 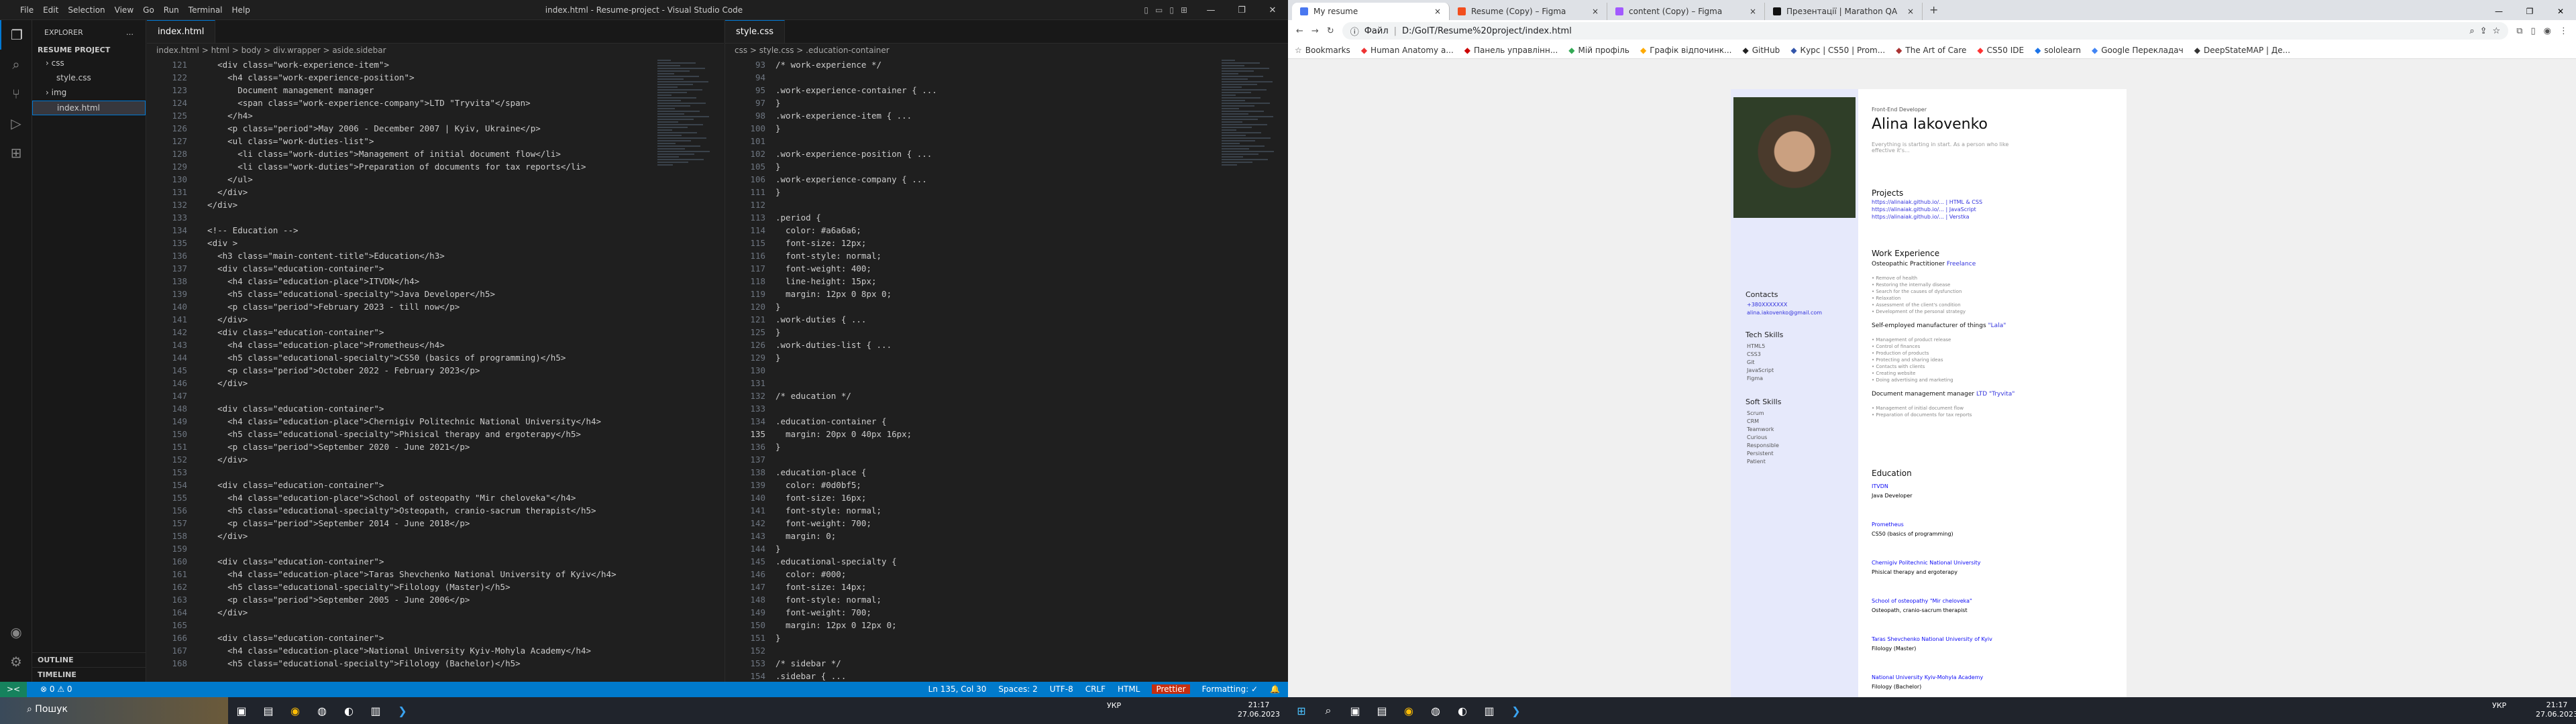 What do you see at coordinates (1767, 305) in the screenshot?
I see `contact-link: +380XXXXXXX` at bounding box center [1767, 305].